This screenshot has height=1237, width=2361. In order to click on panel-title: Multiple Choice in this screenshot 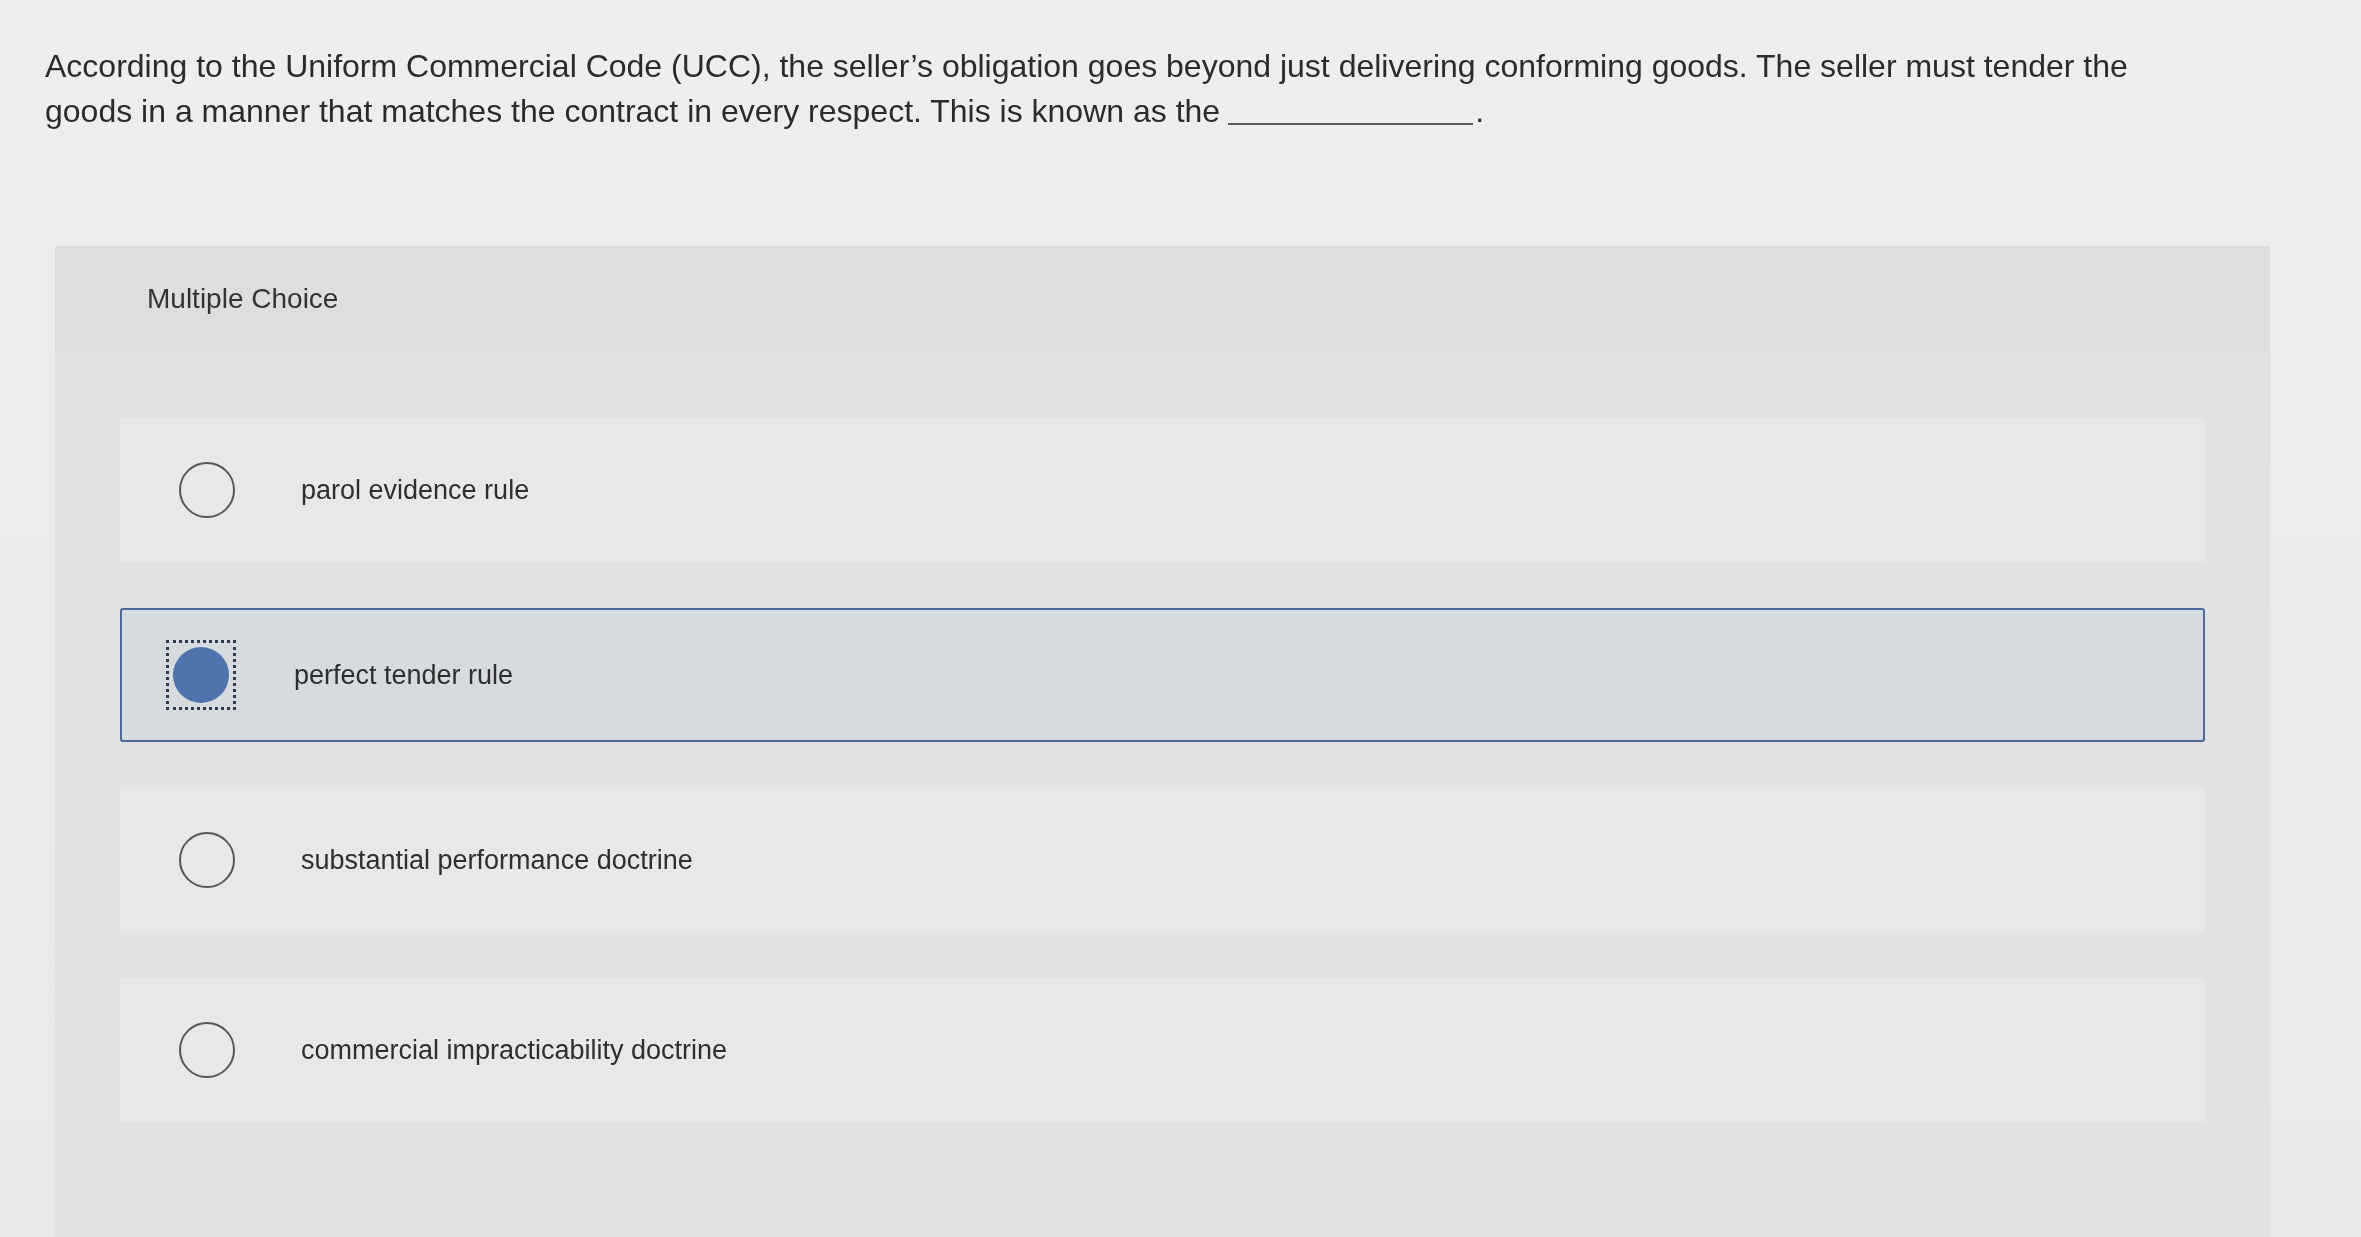, I will do `click(243, 299)`.